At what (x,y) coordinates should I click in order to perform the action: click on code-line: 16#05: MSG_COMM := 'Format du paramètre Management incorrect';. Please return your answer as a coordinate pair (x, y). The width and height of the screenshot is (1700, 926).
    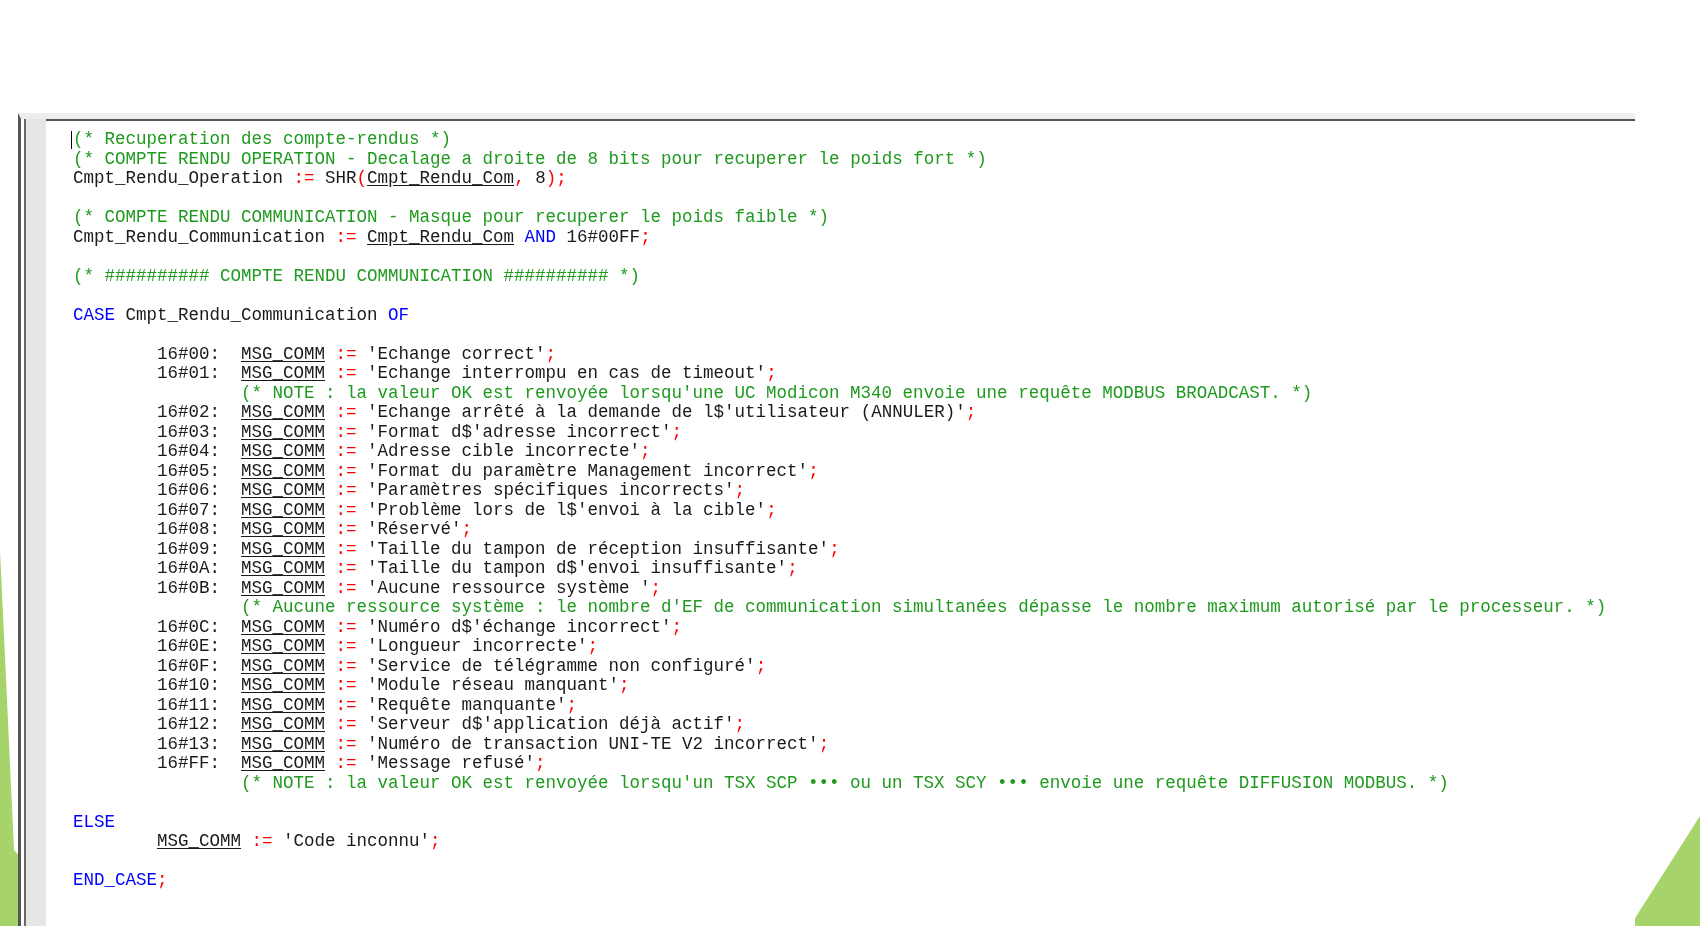
    Looking at the image, I should click on (488, 470).